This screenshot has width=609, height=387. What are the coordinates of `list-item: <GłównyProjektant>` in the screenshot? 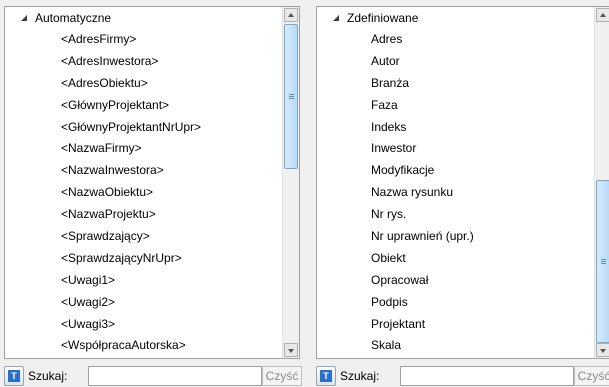 It's located at (143, 106).